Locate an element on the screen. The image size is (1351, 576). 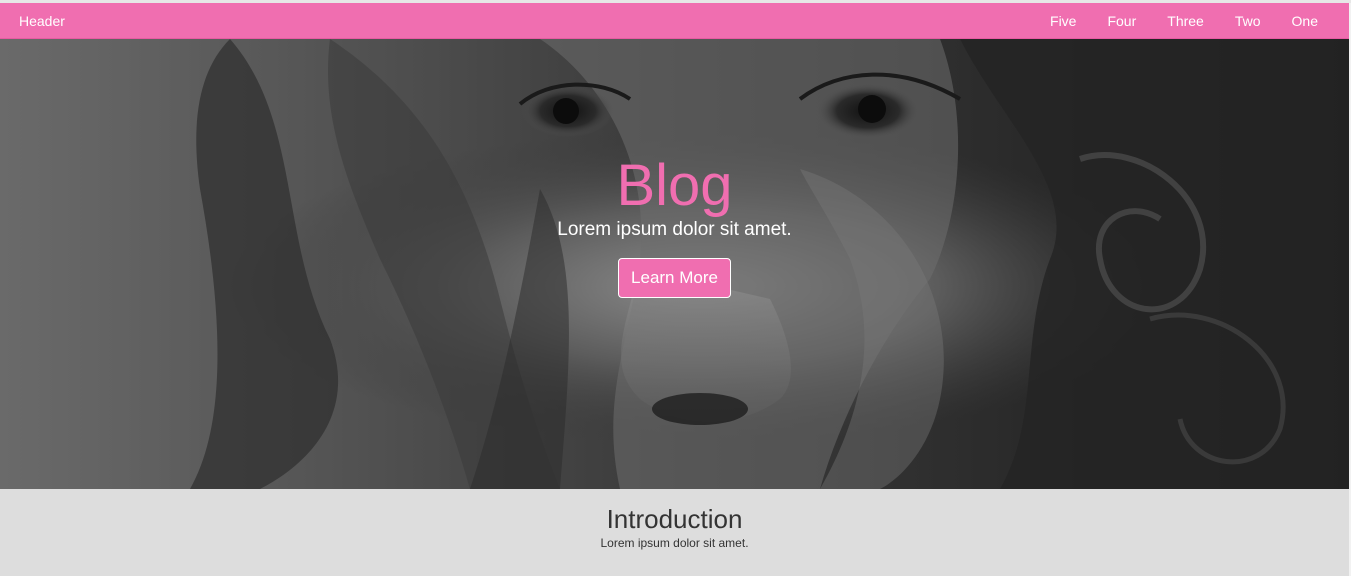
introduction-text: Lorem ipsum dolor sit amet. is located at coordinates (674, 543).